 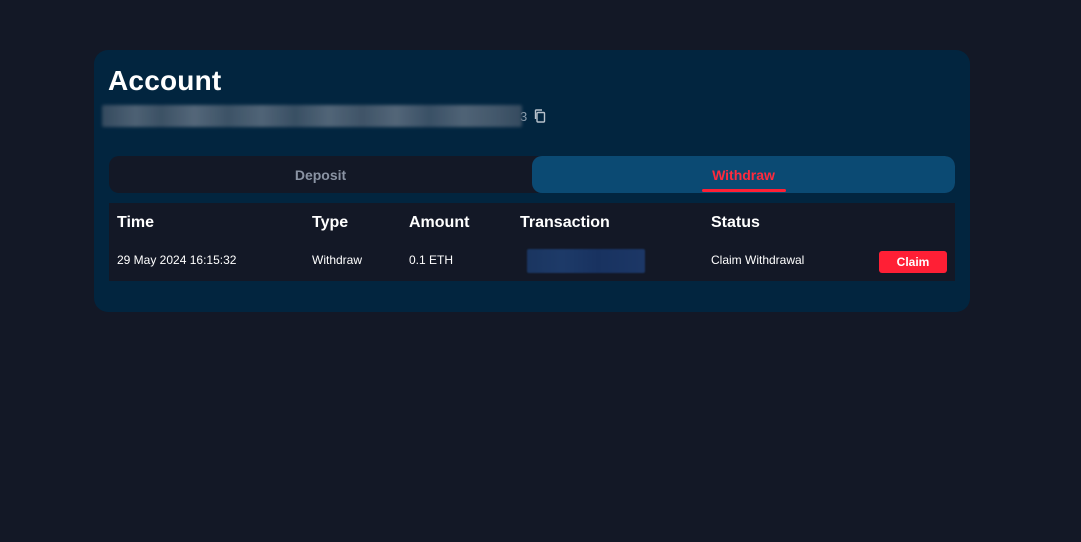 What do you see at coordinates (177, 260) in the screenshot?
I see `row-time: 29 May 2024 16:15:32` at bounding box center [177, 260].